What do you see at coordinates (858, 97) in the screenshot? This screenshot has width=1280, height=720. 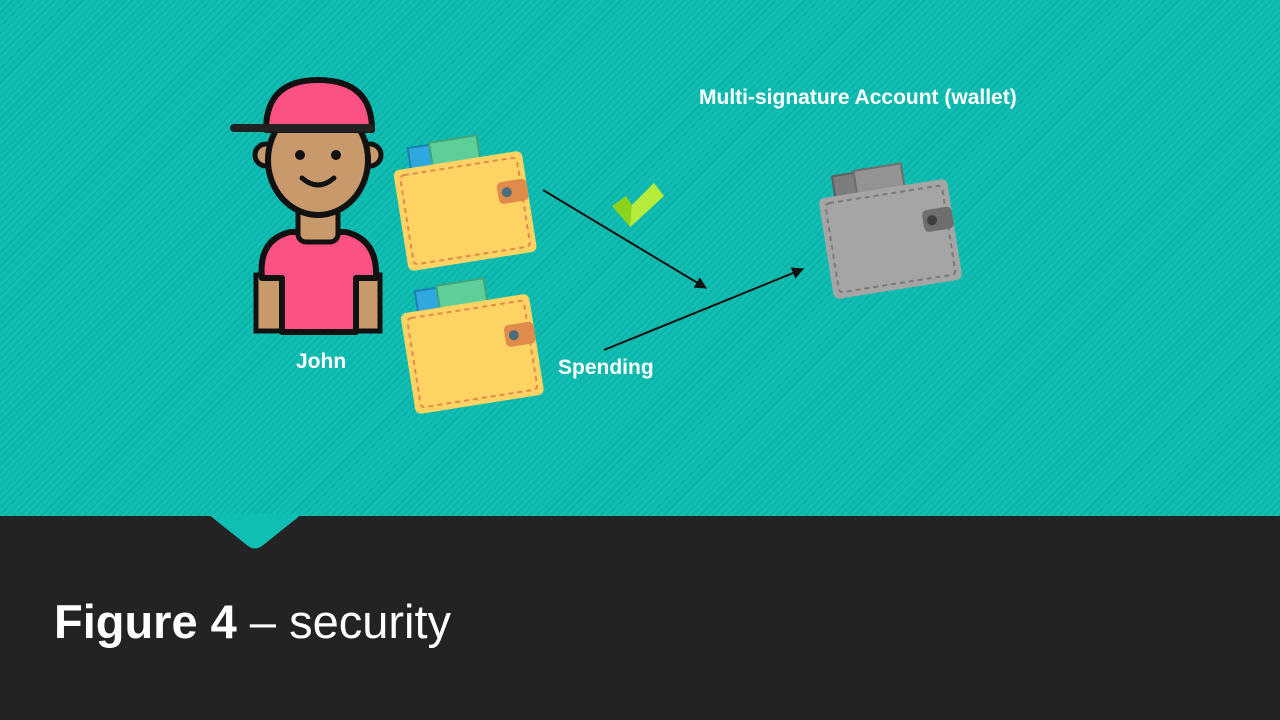 I see `multisig-account-label: Multi-signature Account (wallet)` at bounding box center [858, 97].